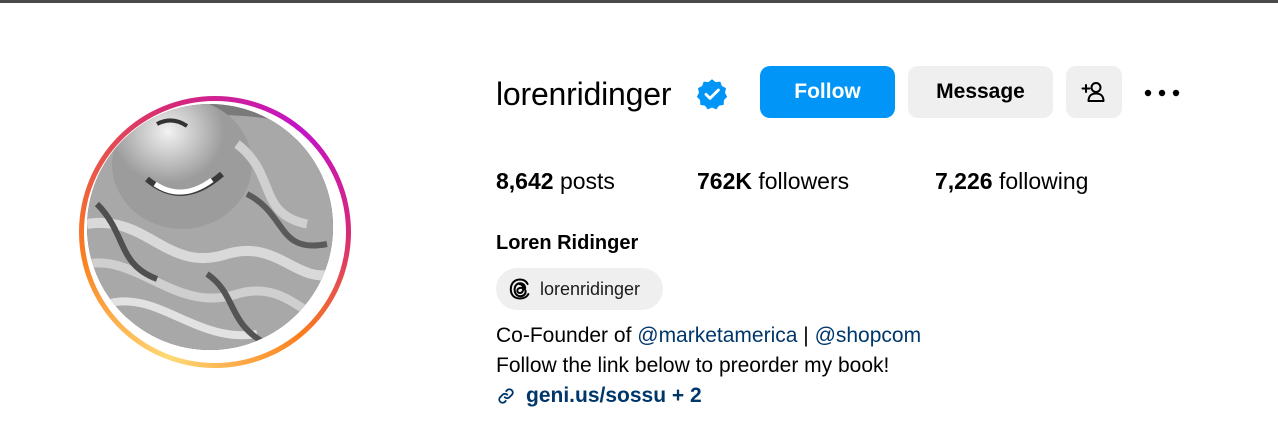 This screenshot has height=436, width=1278. Describe the element at coordinates (804, 181) in the screenshot. I see `followers-label: followers` at that location.